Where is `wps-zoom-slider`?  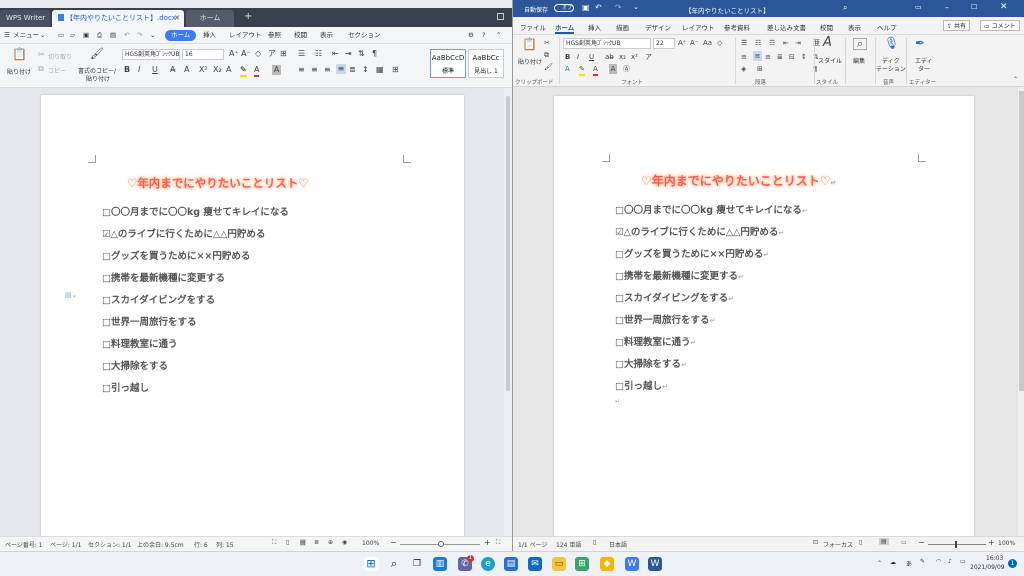
wps-zoom-slider is located at coordinates (440, 544).